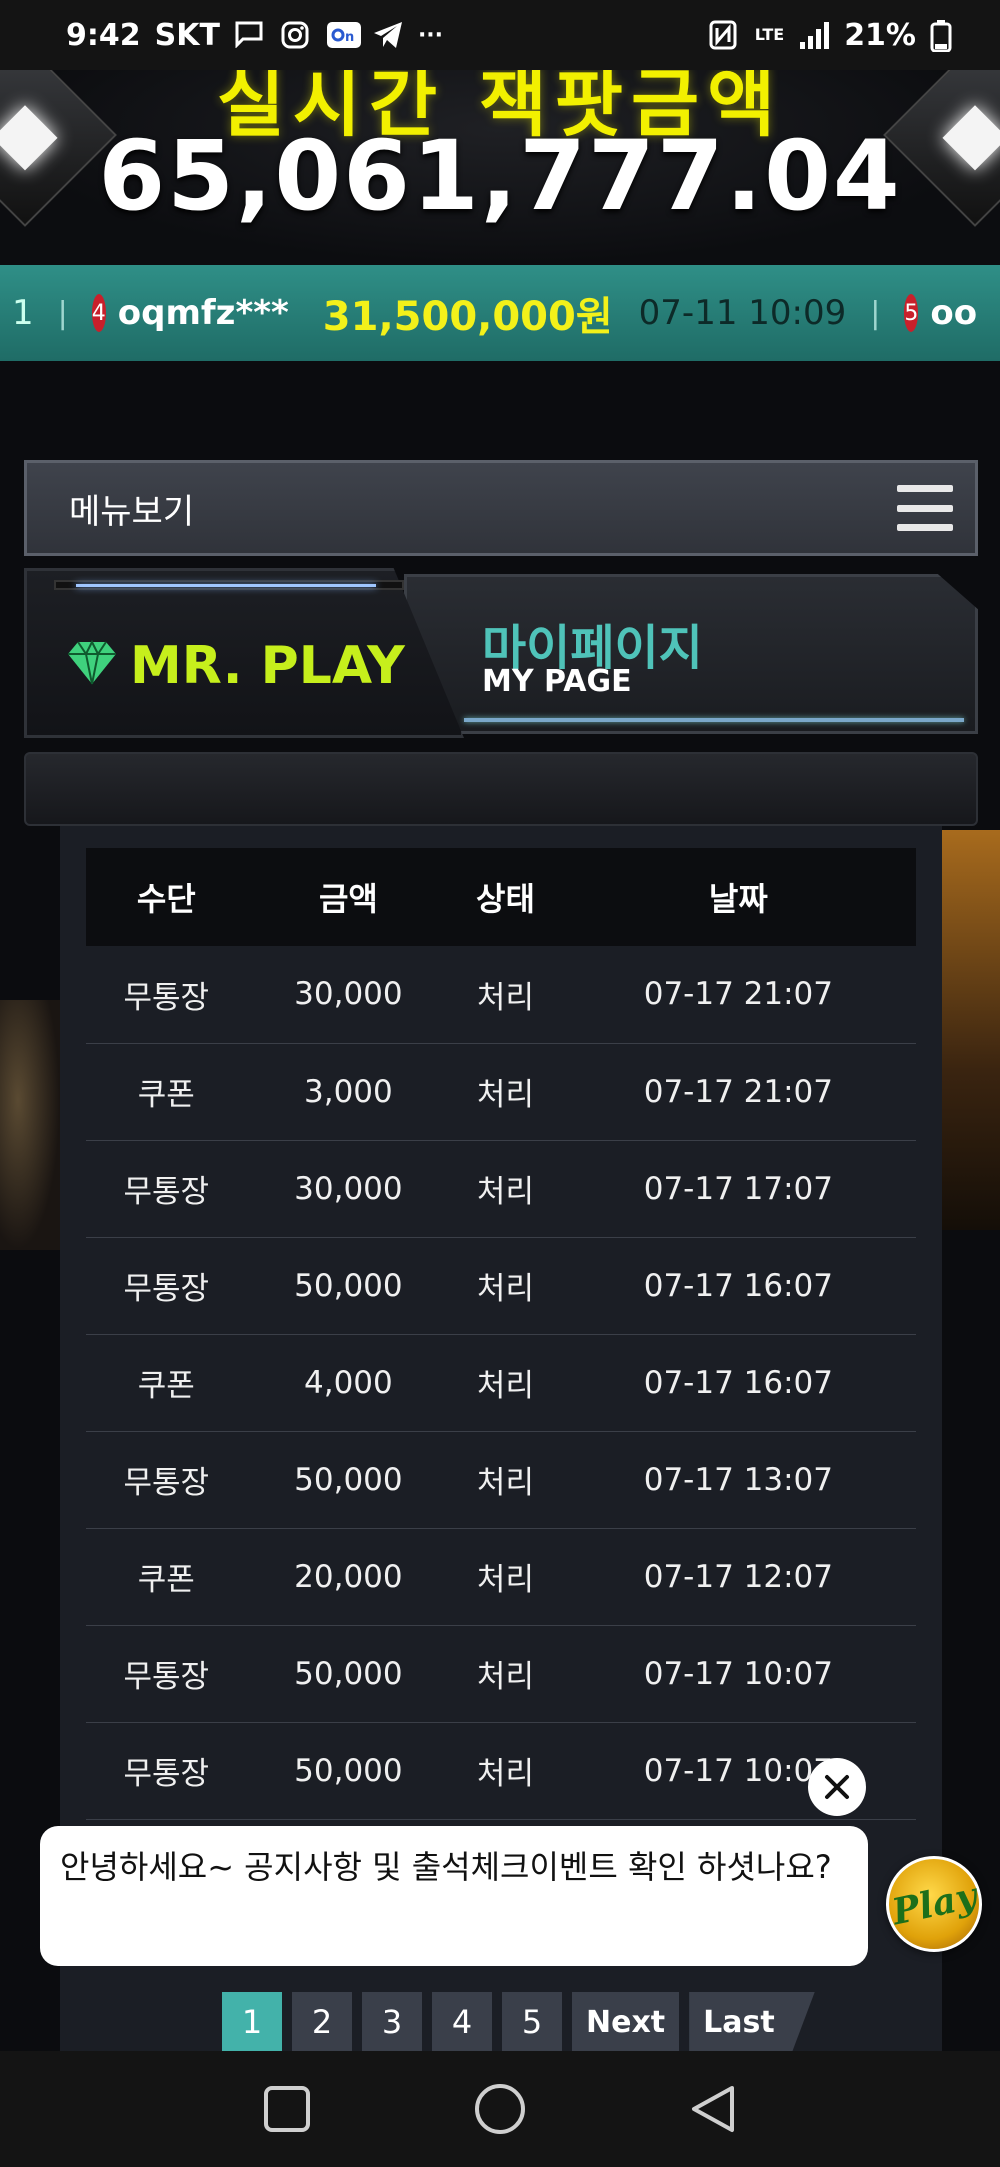 This screenshot has width=1000, height=2167. I want to click on page-banner: MR. PLAY 마이페이지 MY PAGE, so click(501, 653).